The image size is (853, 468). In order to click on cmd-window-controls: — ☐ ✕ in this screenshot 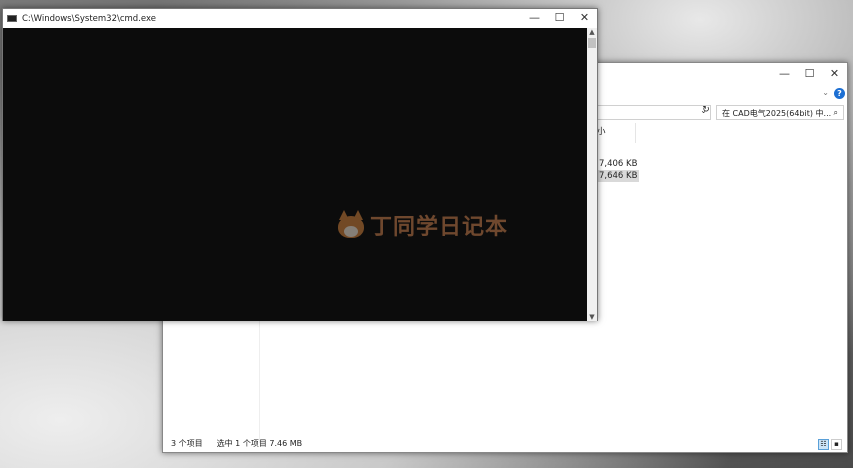, I will do `click(559, 17)`.